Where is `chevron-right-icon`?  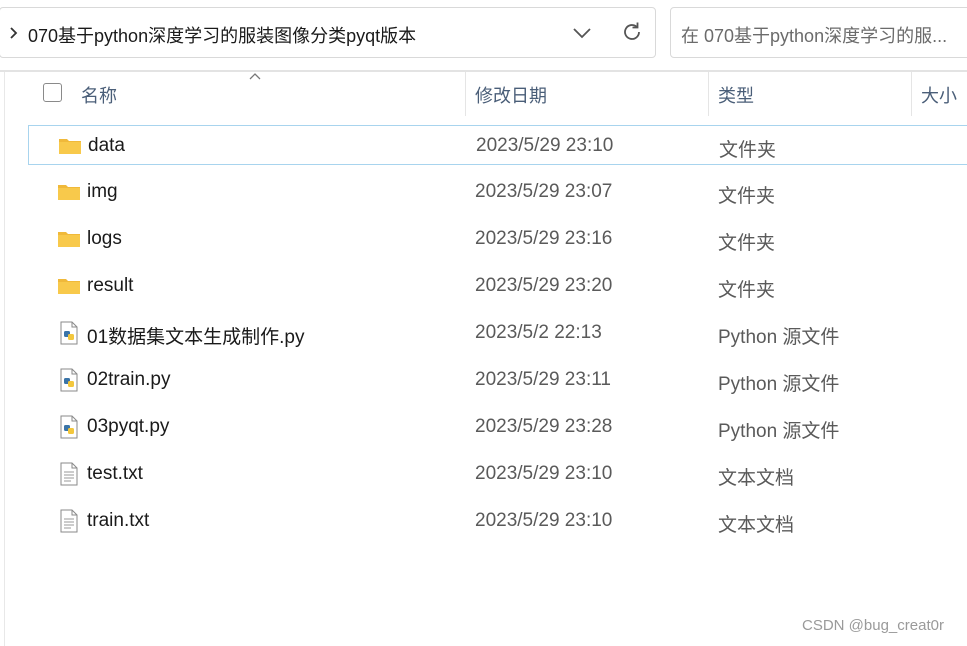 chevron-right-icon is located at coordinates (14, 33).